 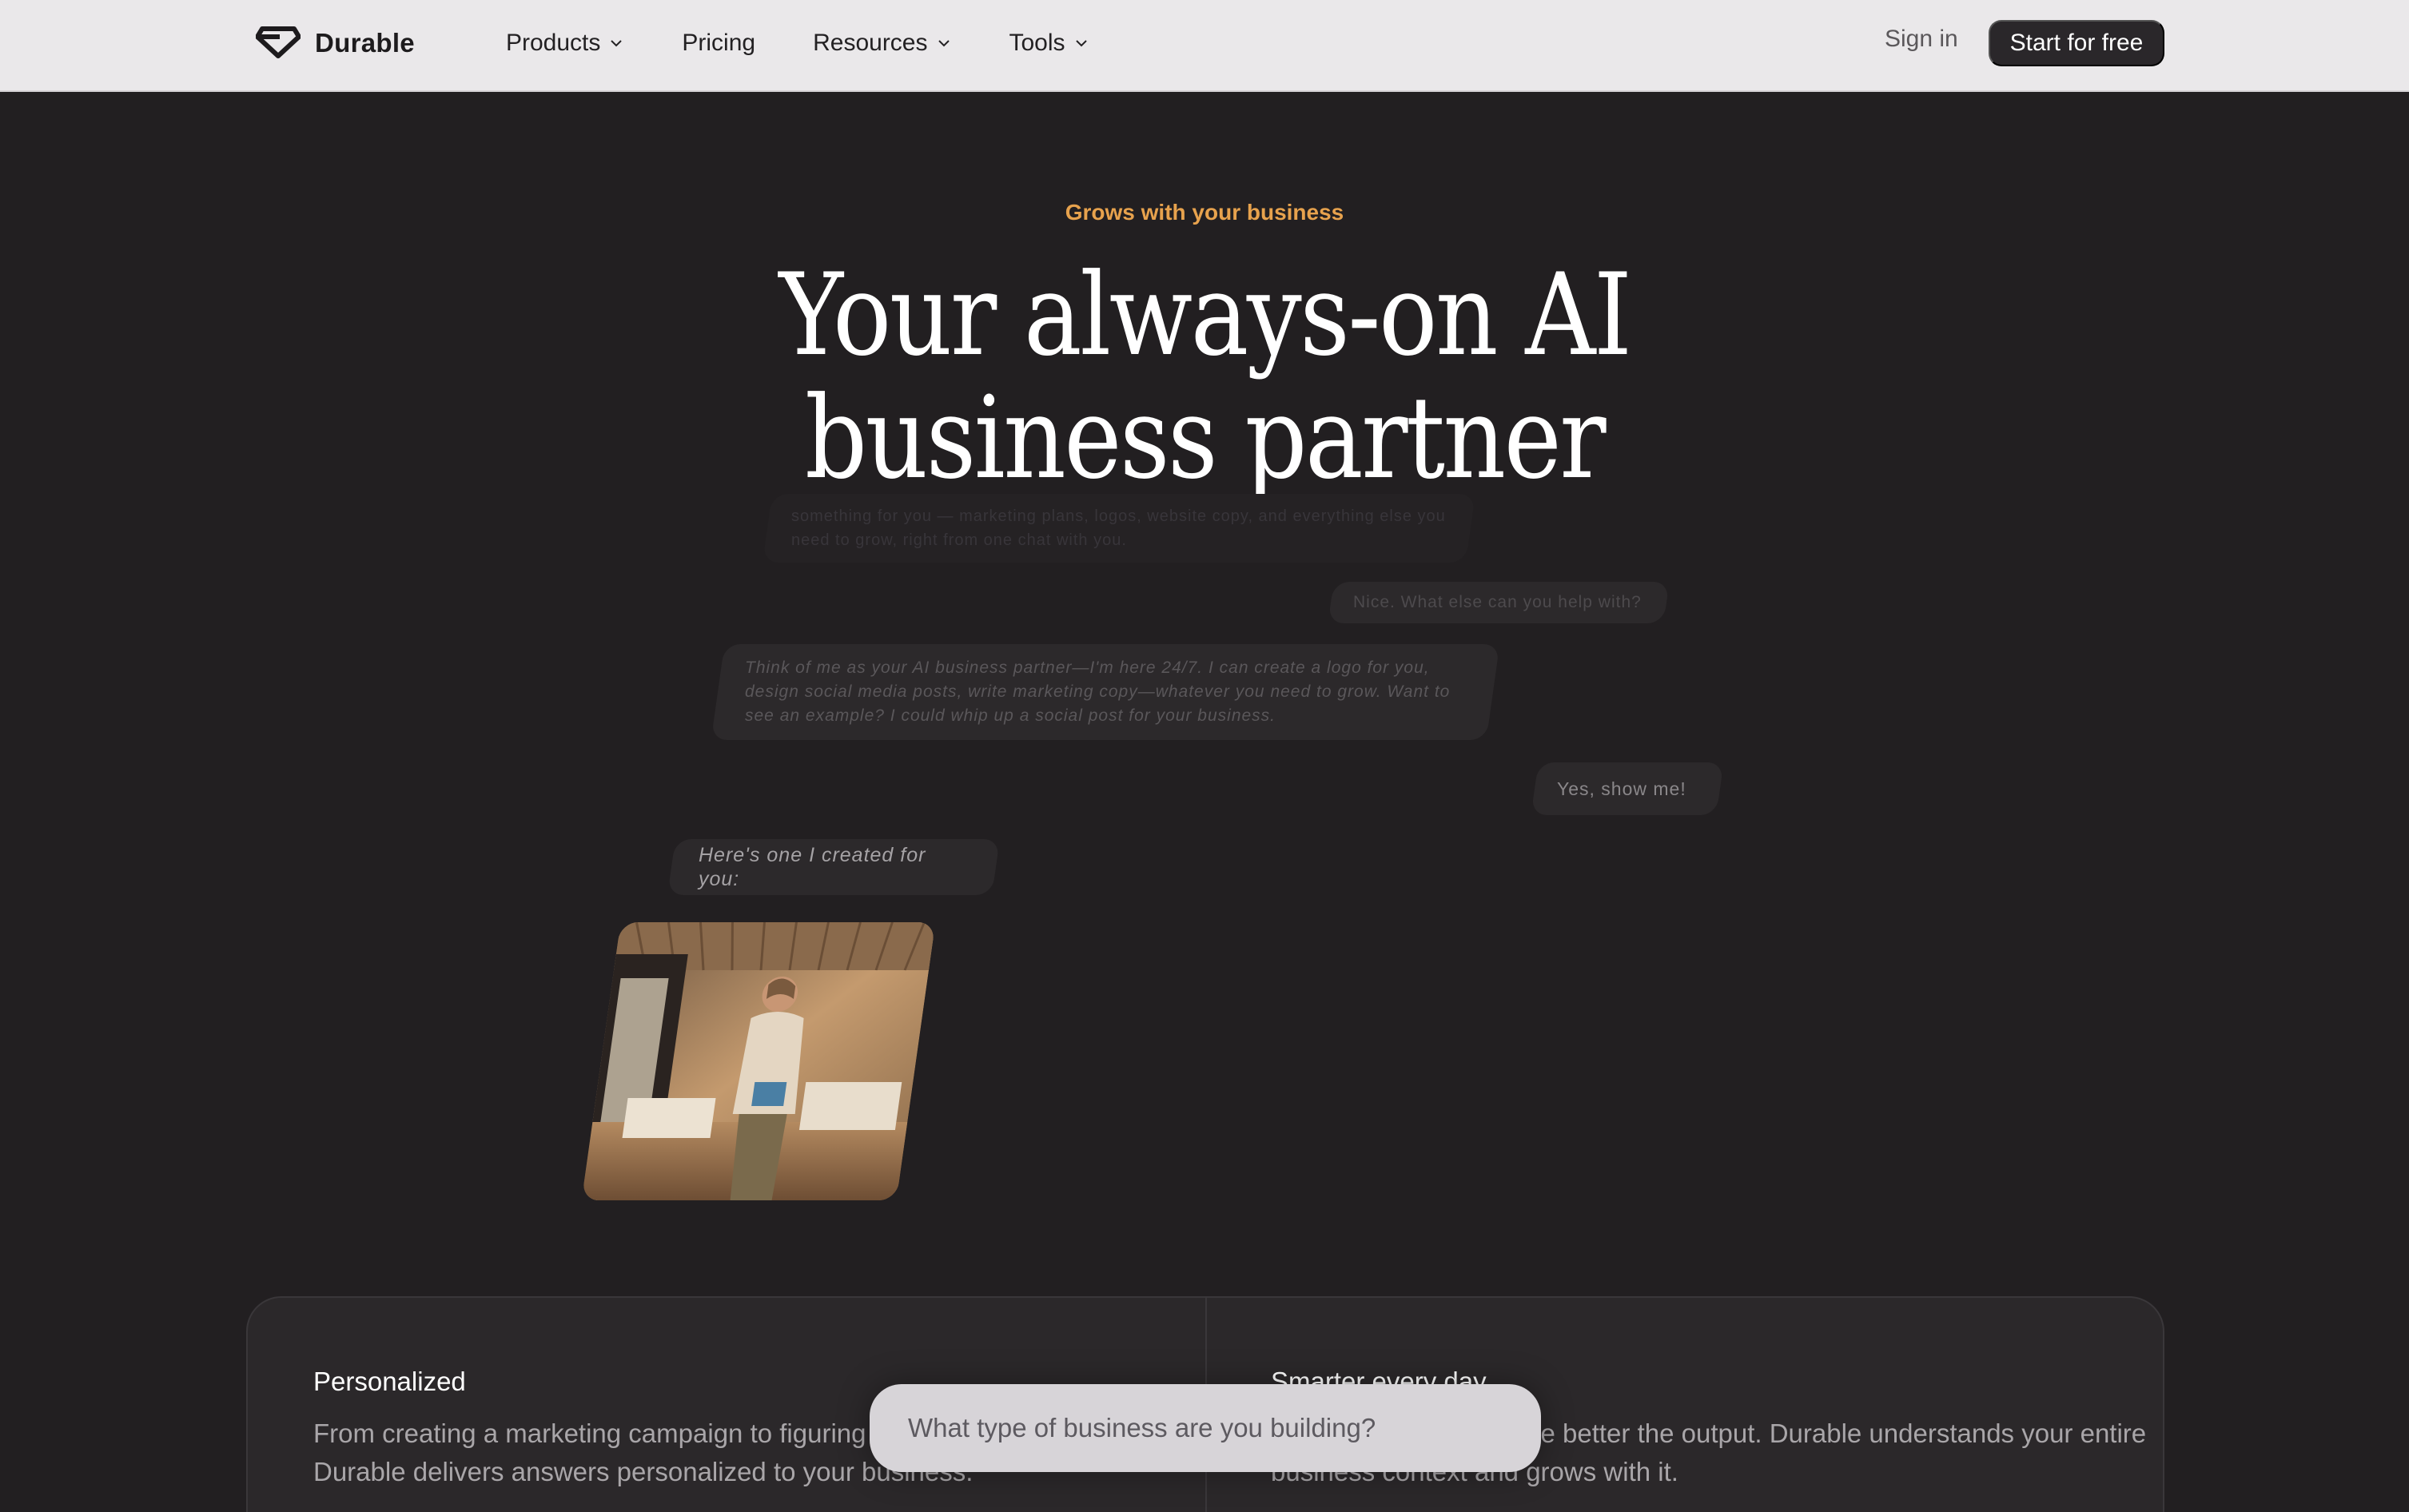 I want to click on sign-in-link: Sign in, so click(x=1921, y=39).